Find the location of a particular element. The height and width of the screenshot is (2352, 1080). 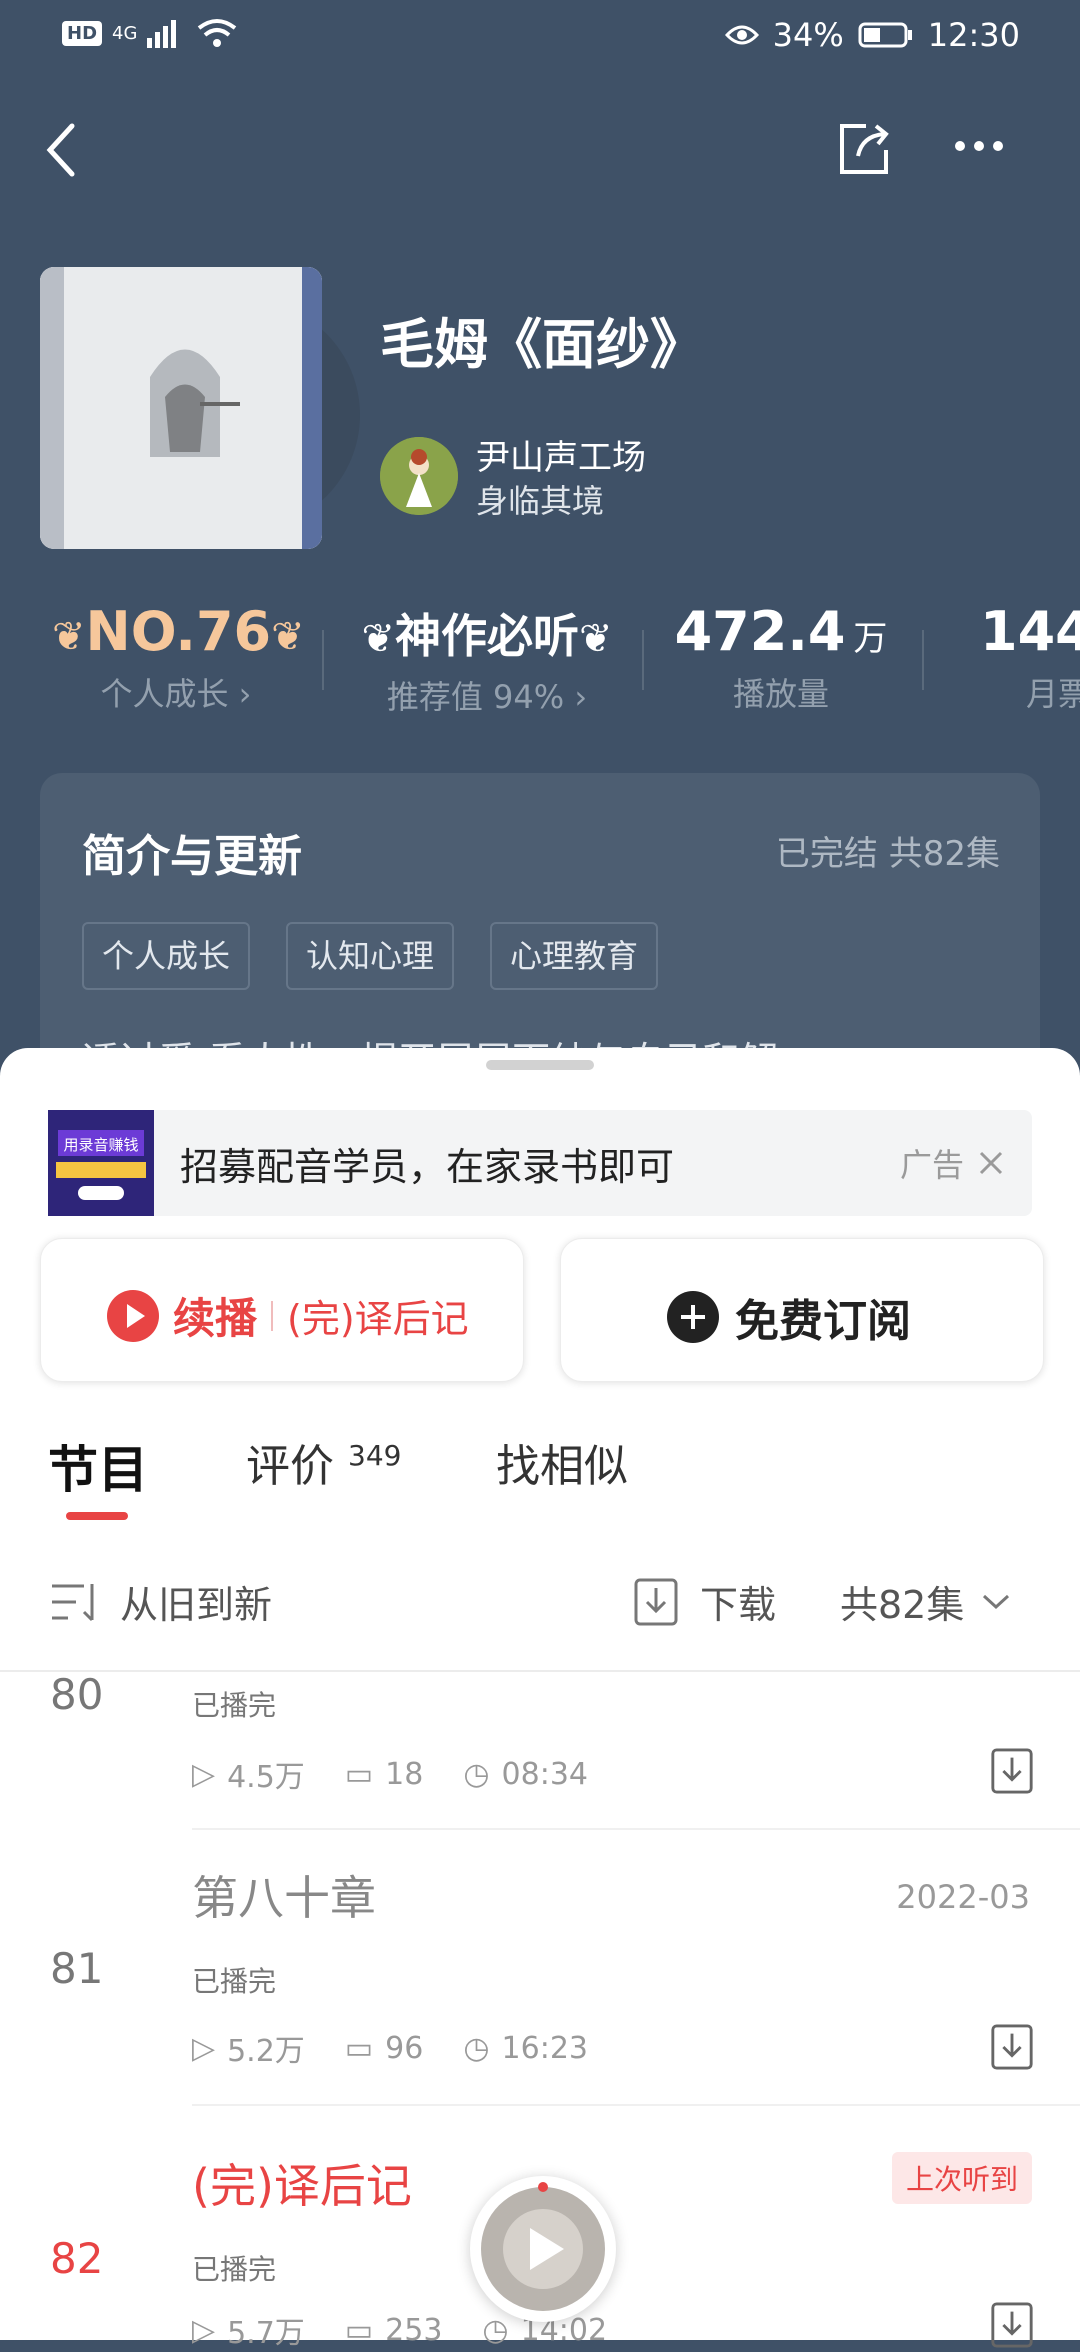

subscribe-button: 免费订阅 is located at coordinates (802, 1310).